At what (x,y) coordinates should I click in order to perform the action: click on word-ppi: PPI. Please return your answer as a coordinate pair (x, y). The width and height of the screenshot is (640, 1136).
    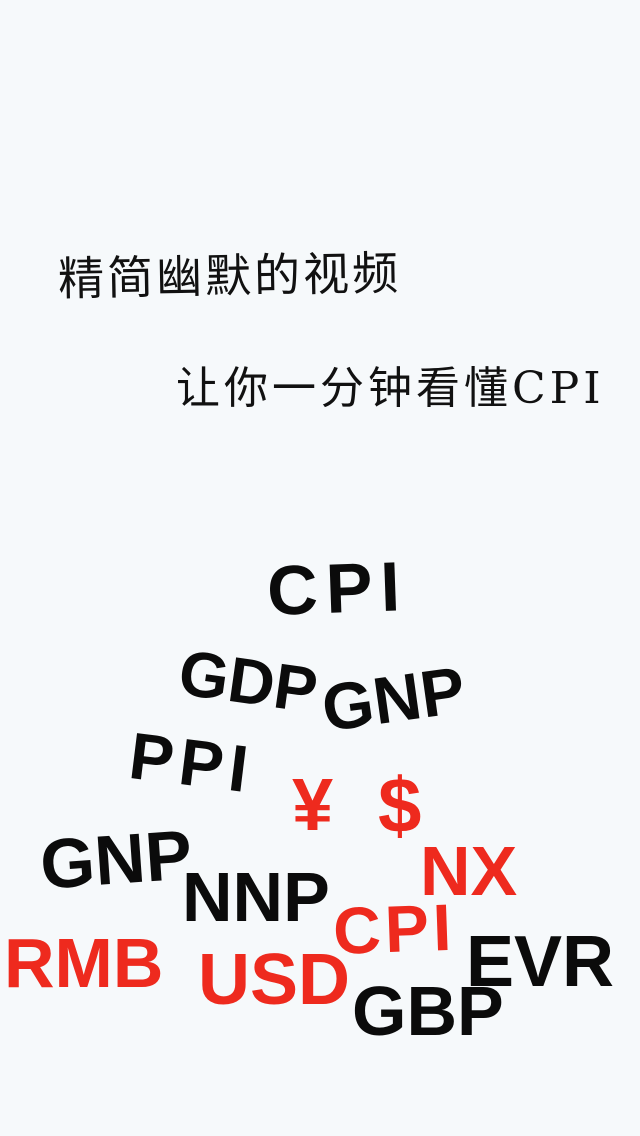
    Looking at the image, I should click on (191, 762).